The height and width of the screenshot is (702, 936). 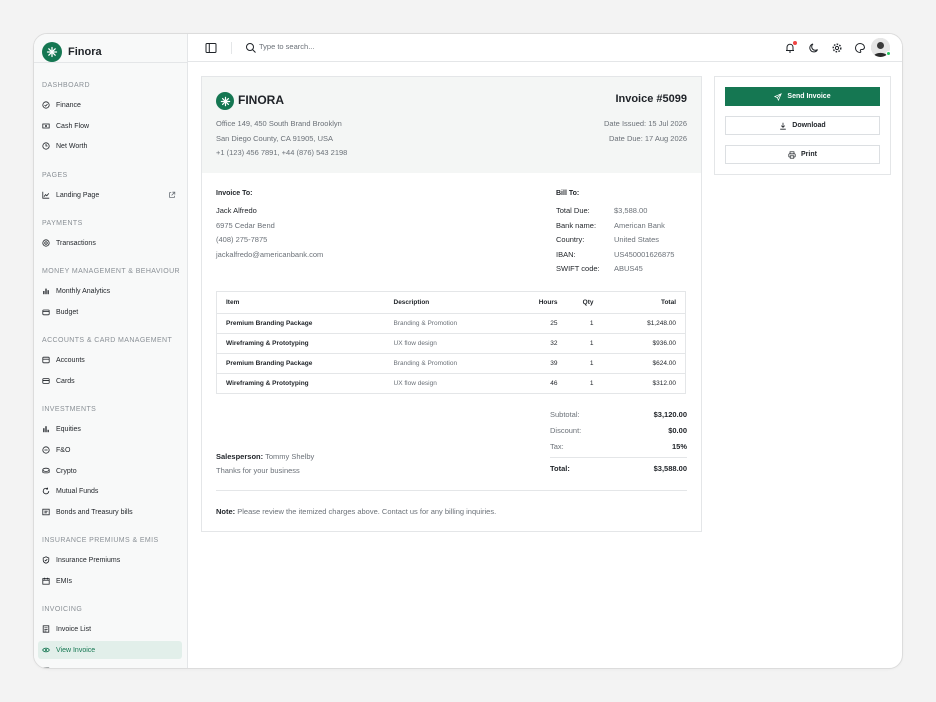 I want to click on company-phone: +1 (123) 456 7891, +44 (876) 543 2198, so click(x=282, y=152).